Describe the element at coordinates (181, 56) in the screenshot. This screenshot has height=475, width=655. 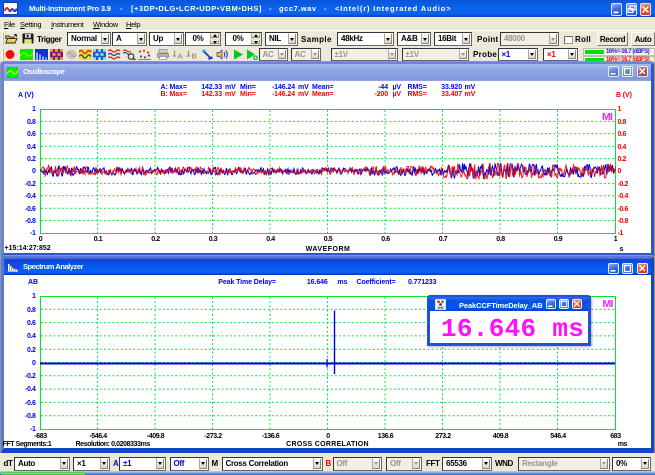
I see `svg-text: A` at that location.